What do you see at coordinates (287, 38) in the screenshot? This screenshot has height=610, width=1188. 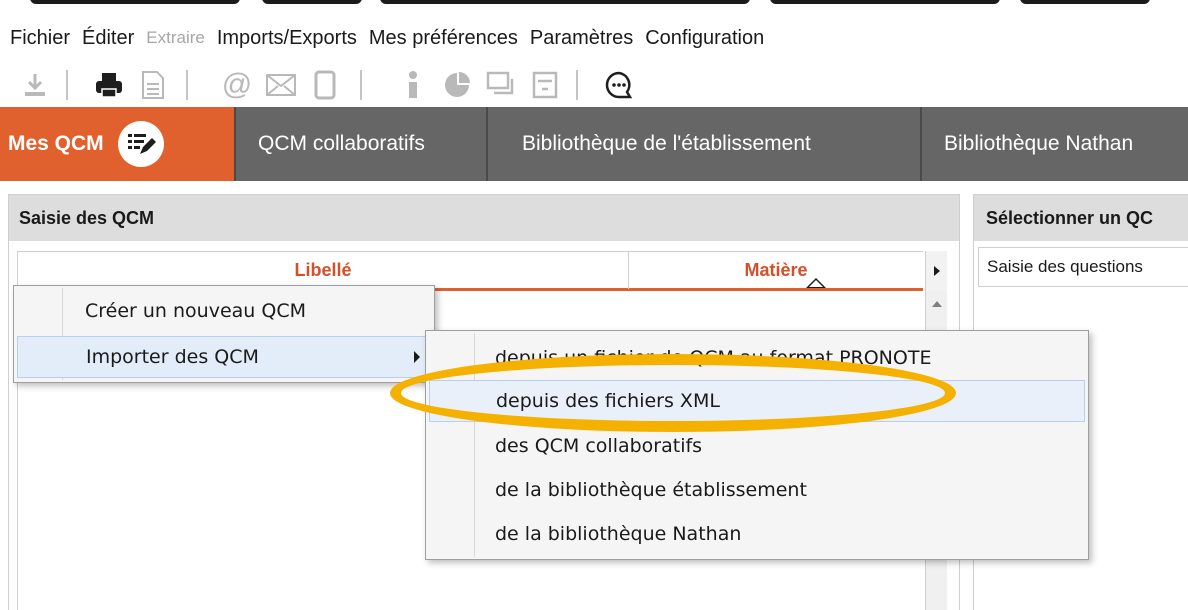 I see `menu-imports-exports: Imports/Exports` at bounding box center [287, 38].